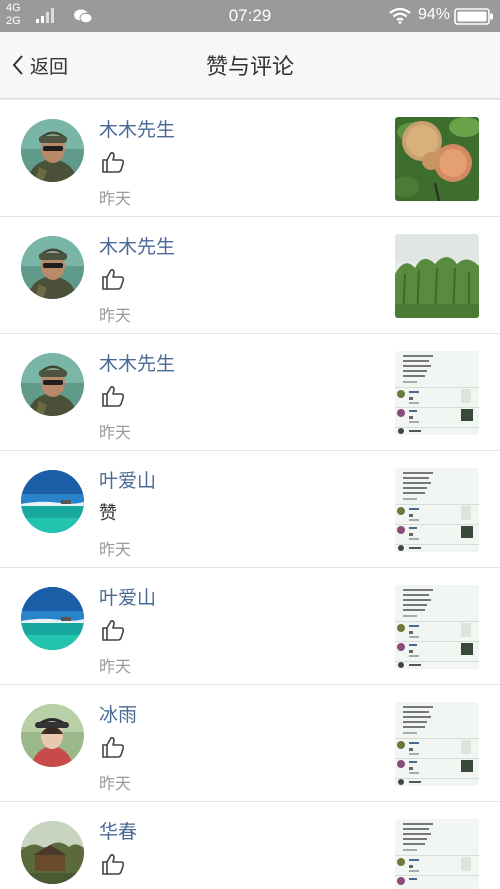 Image resolution: width=500 pixels, height=889 pixels. What do you see at coordinates (118, 830) in the screenshot?
I see `user-name: 华春` at bounding box center [118, 830].